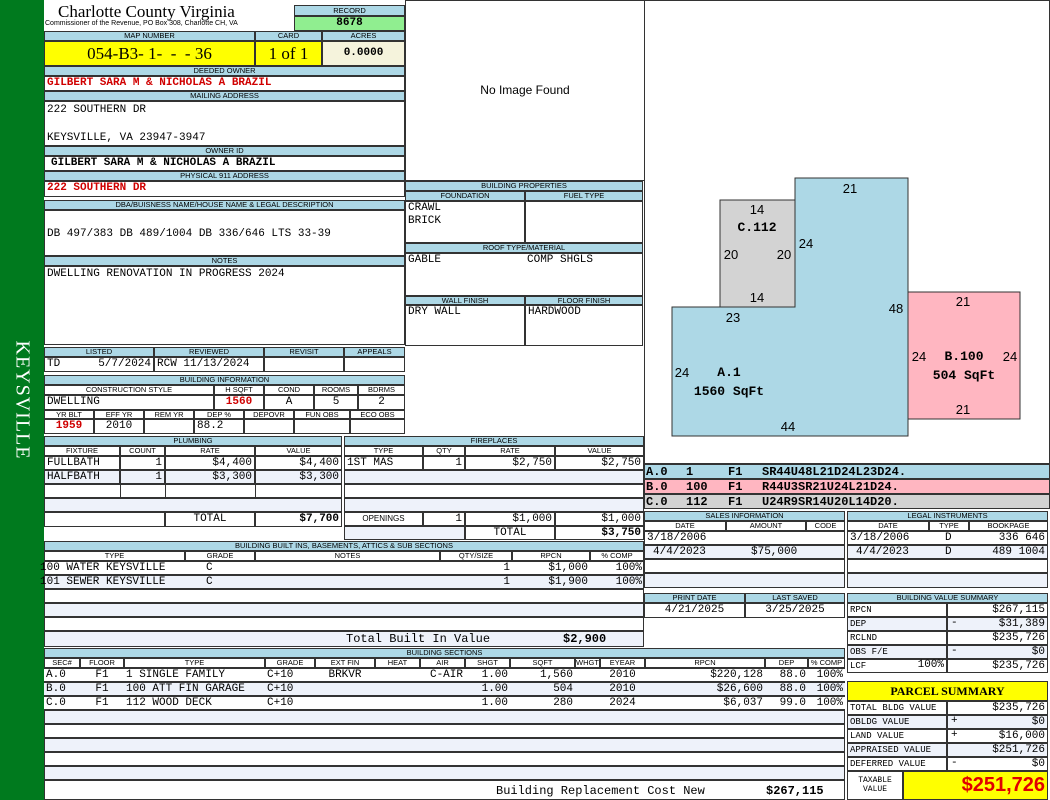  What do you see at coordinates (850, 188) in the screenshot?
I see `dim-a-top: 21` at bounding box center [850, 188].